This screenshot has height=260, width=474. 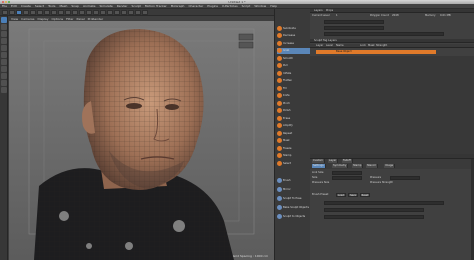 I want to click on reset-button: Reset, so click(x=365, y=195).